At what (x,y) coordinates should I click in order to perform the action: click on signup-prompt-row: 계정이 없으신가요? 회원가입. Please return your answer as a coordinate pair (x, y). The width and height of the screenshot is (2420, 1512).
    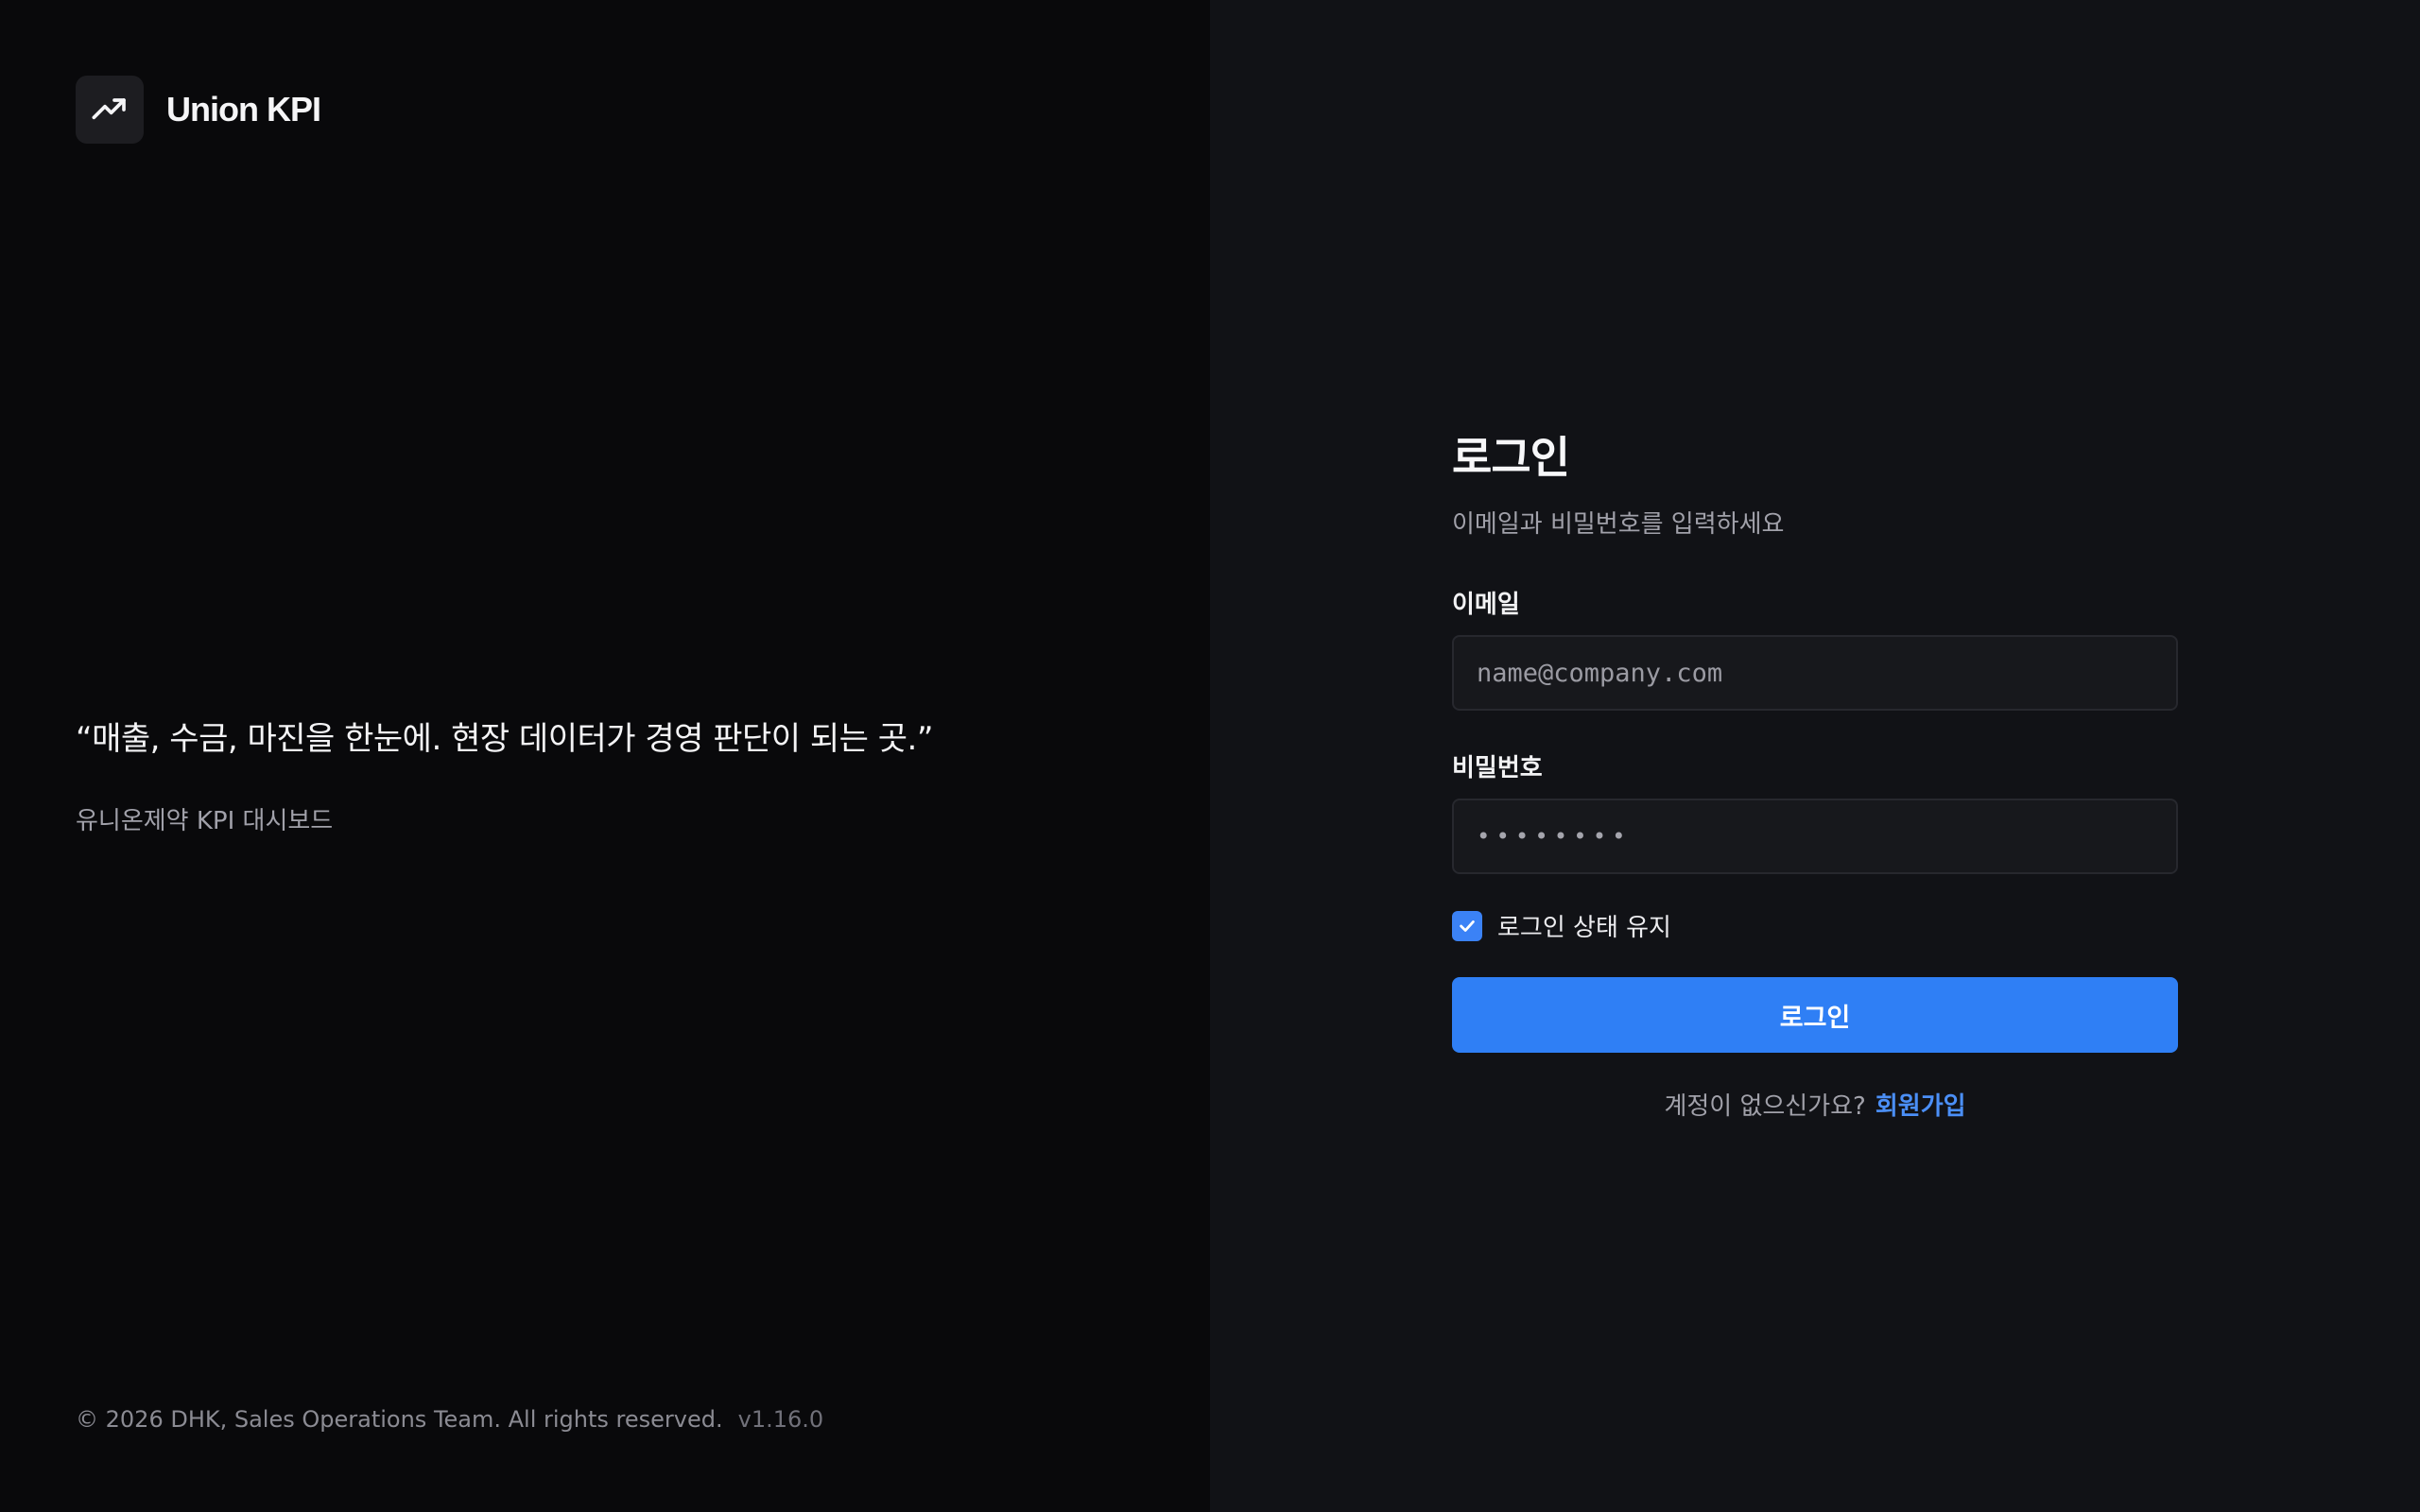
    Looking at the image, I should click on (1815, 1104).